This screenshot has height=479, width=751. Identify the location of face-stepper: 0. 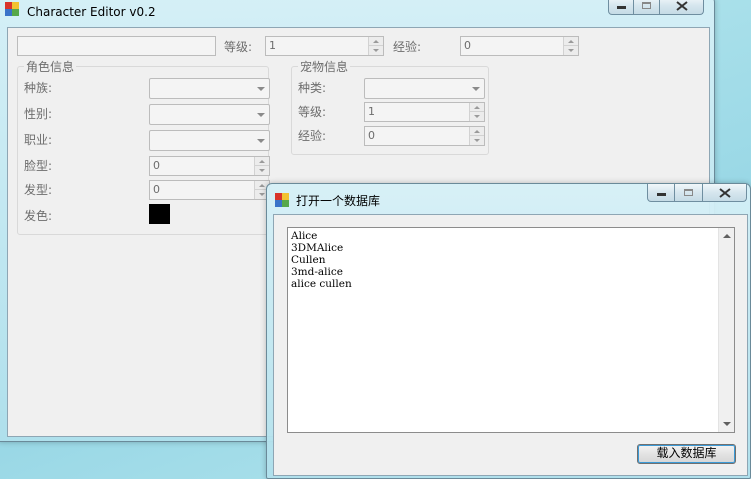
(209, 166).